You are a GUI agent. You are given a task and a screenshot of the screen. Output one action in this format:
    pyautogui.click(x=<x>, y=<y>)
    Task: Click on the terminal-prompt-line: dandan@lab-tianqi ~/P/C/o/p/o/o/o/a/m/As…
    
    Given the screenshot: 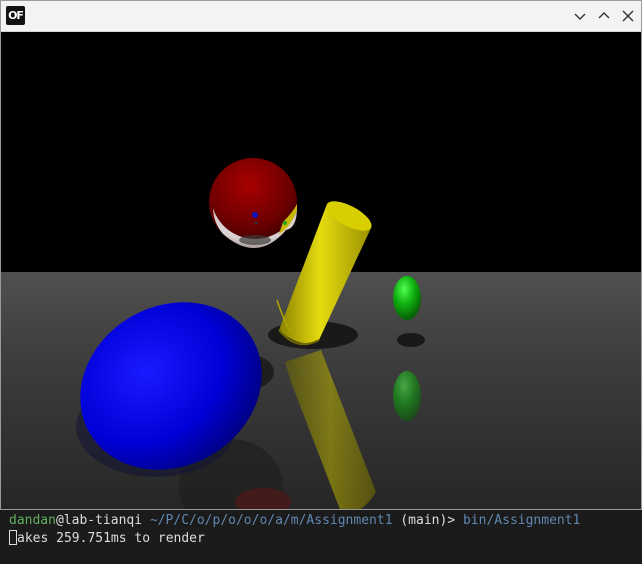 What is the action you would take?
    pyautogui.click(x=294, y=521)
    